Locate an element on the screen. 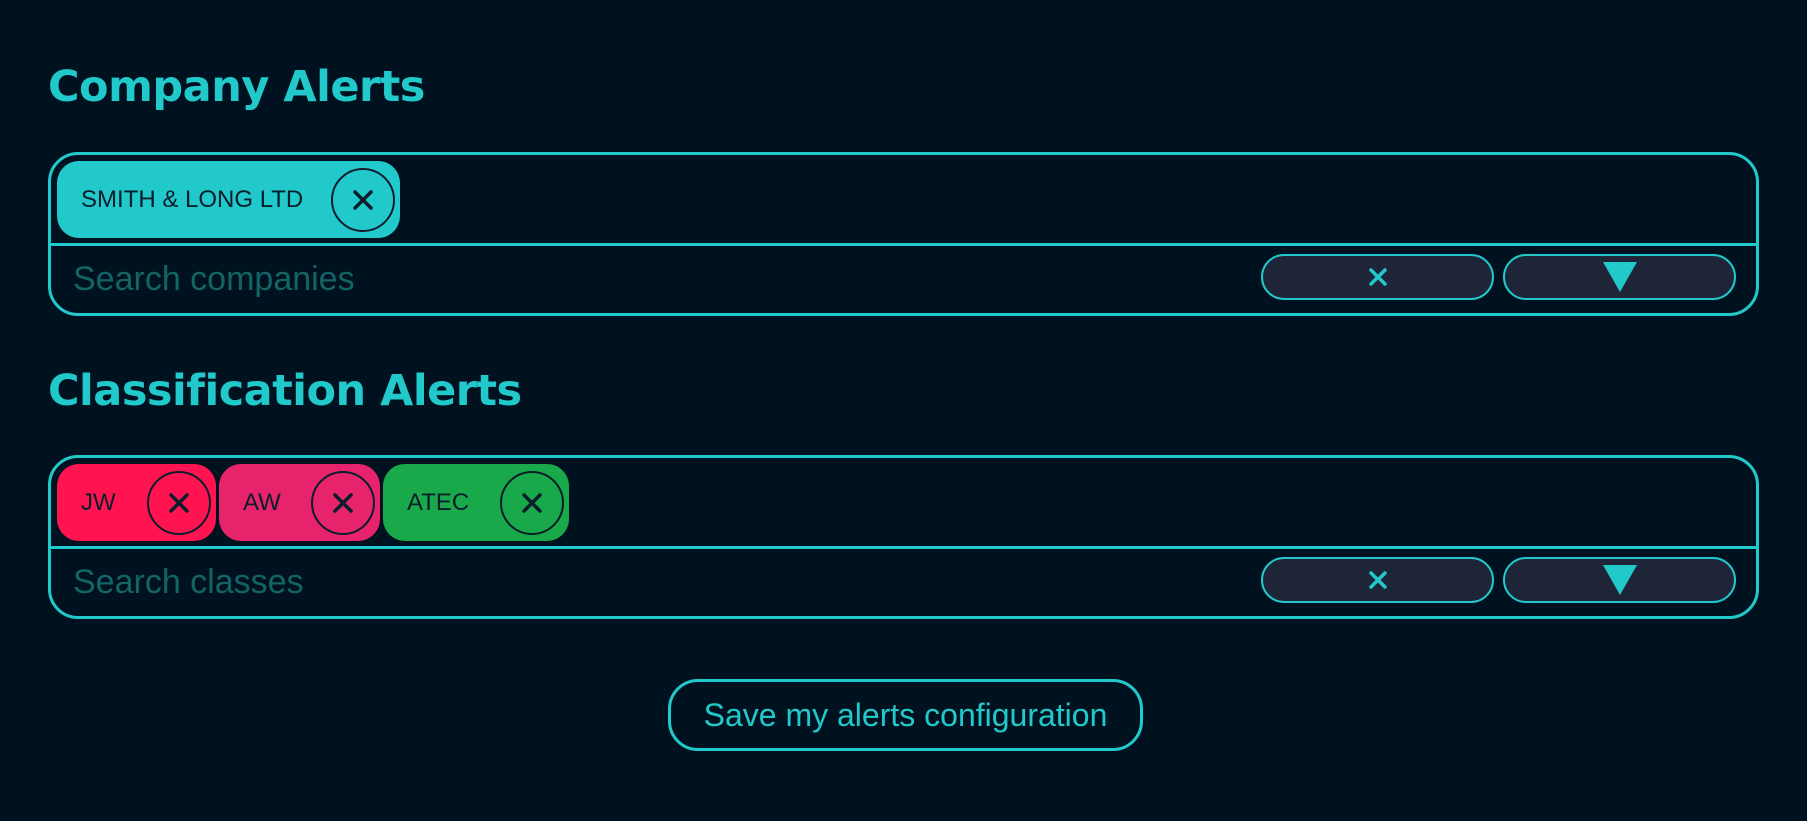 This screenshot has width=1807, height=821. save-alerts-button: Save my alerts configuration is located at coordinates (905, 715).